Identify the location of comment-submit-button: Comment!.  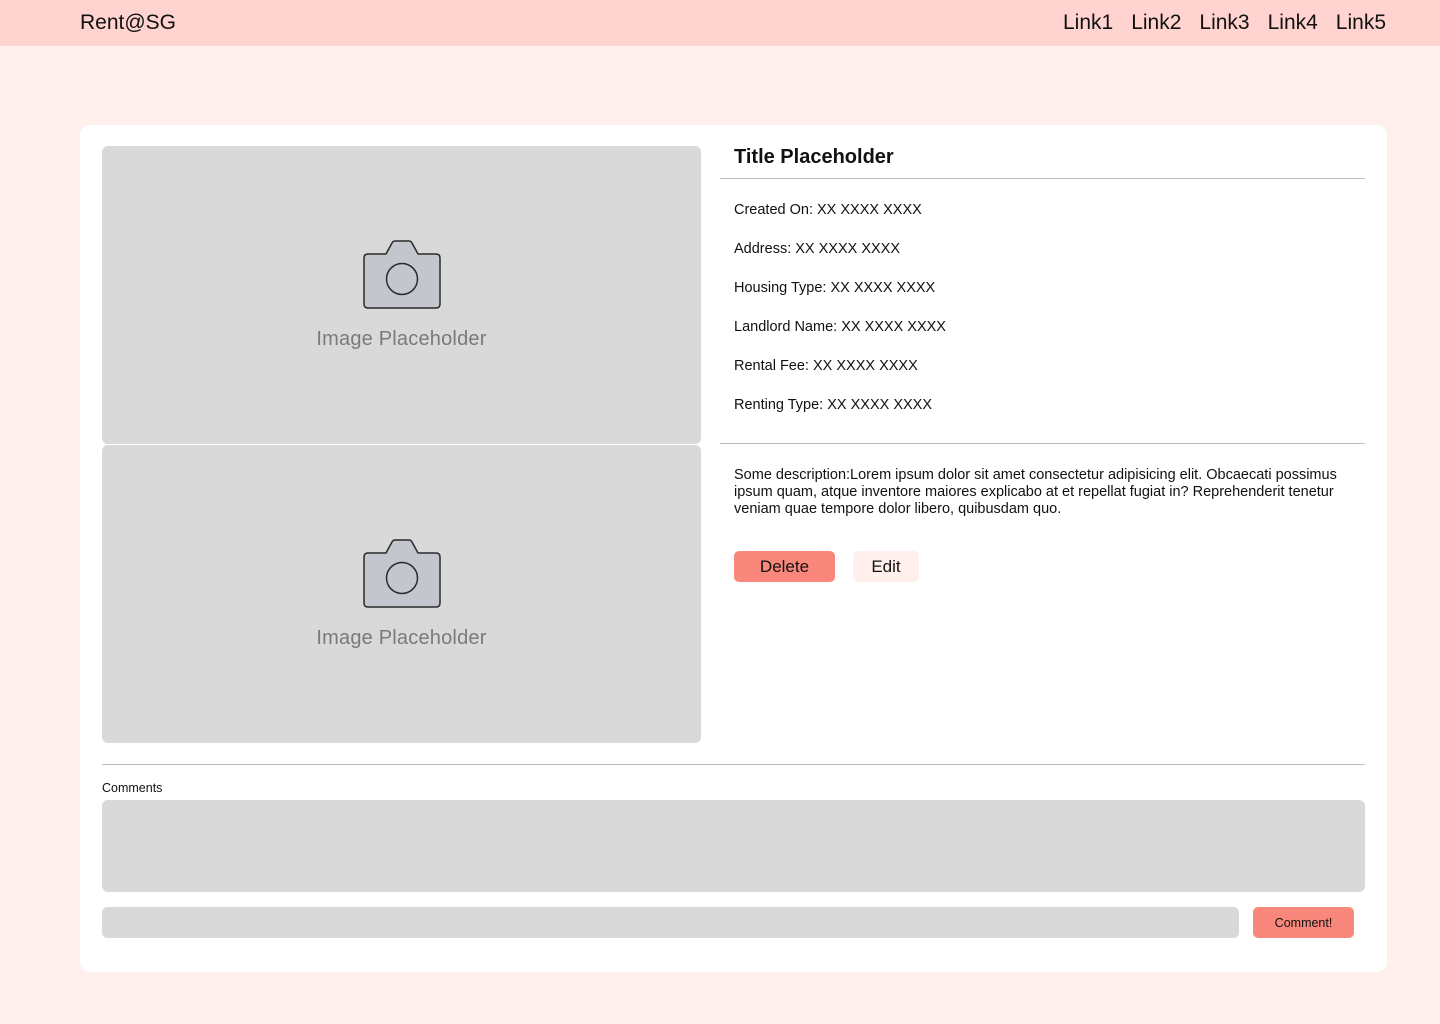
(1303, 922).